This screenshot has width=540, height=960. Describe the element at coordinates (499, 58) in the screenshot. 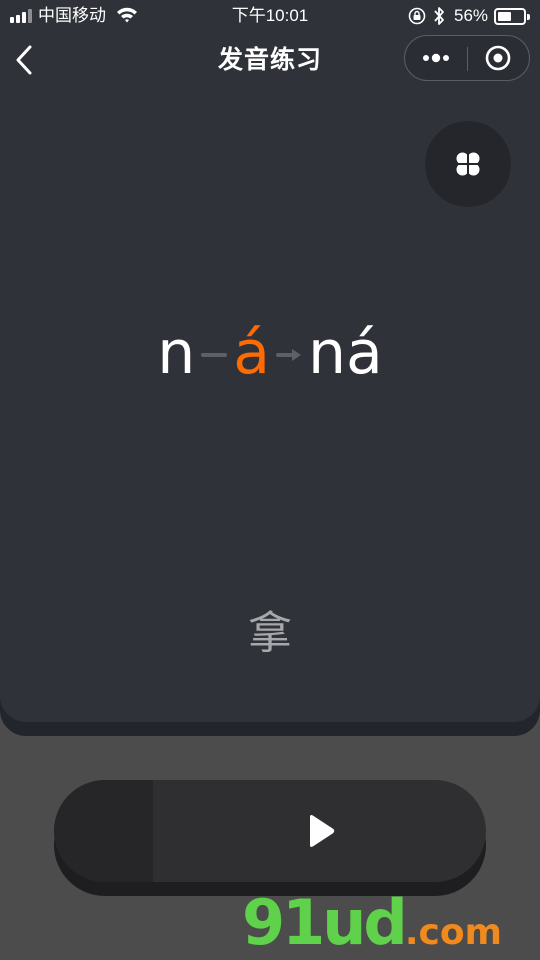

I see `target-close-icon` at that location.